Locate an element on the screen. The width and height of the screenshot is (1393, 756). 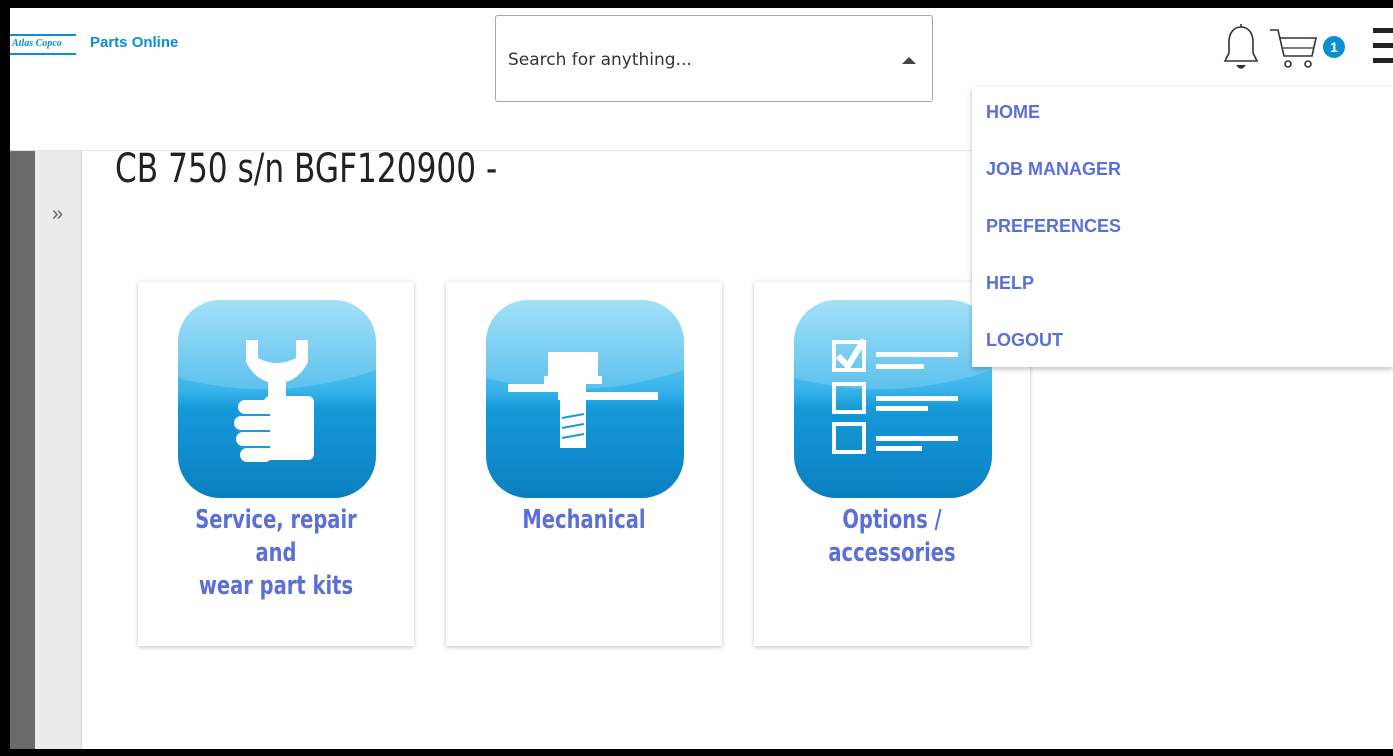
tile-label: Service, repair and wear part kits is located at coordinates (276, 553).